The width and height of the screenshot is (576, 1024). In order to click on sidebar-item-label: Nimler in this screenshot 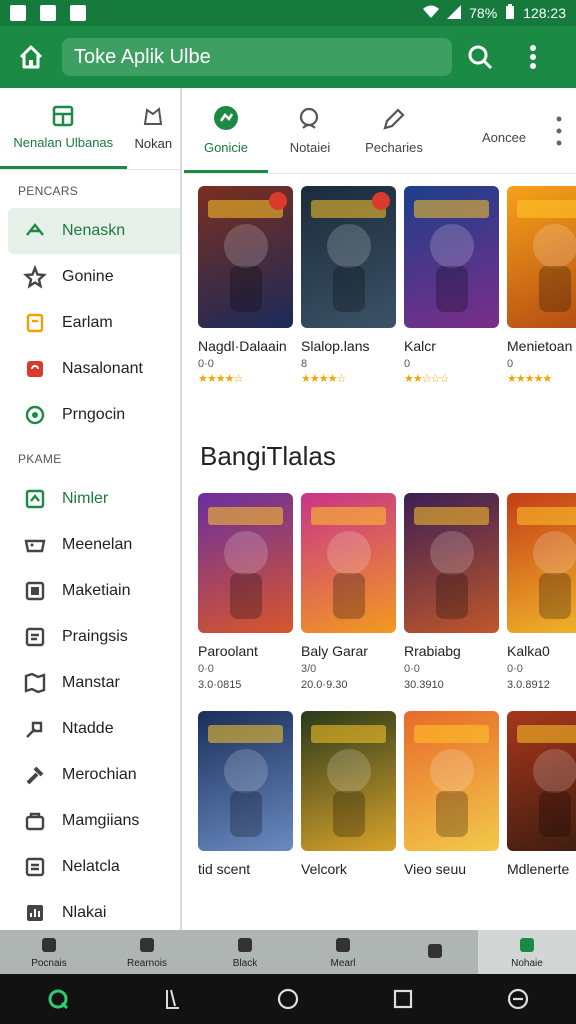, I will do `click(85, 498)`.